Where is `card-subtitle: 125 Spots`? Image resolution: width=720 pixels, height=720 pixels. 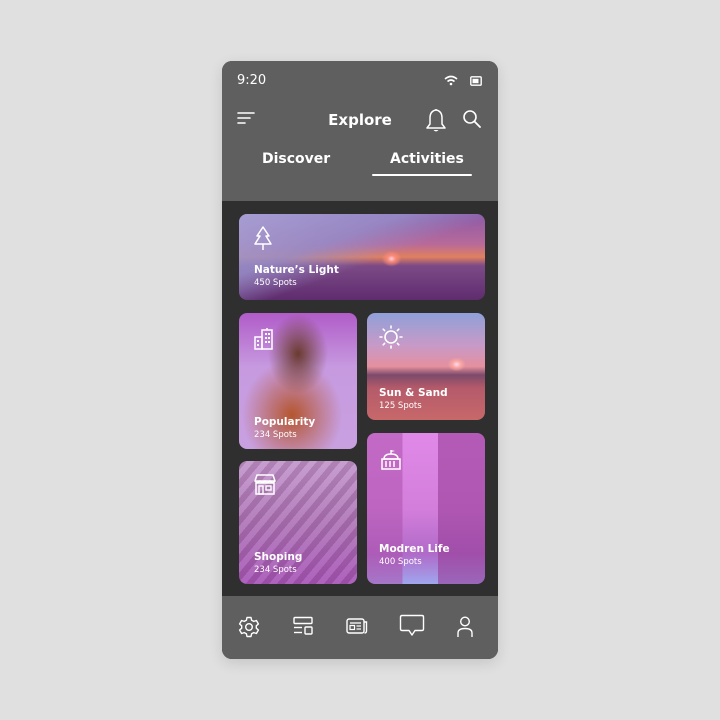 card-subtitle: 125 Spots is located at coordinates (400, 406).